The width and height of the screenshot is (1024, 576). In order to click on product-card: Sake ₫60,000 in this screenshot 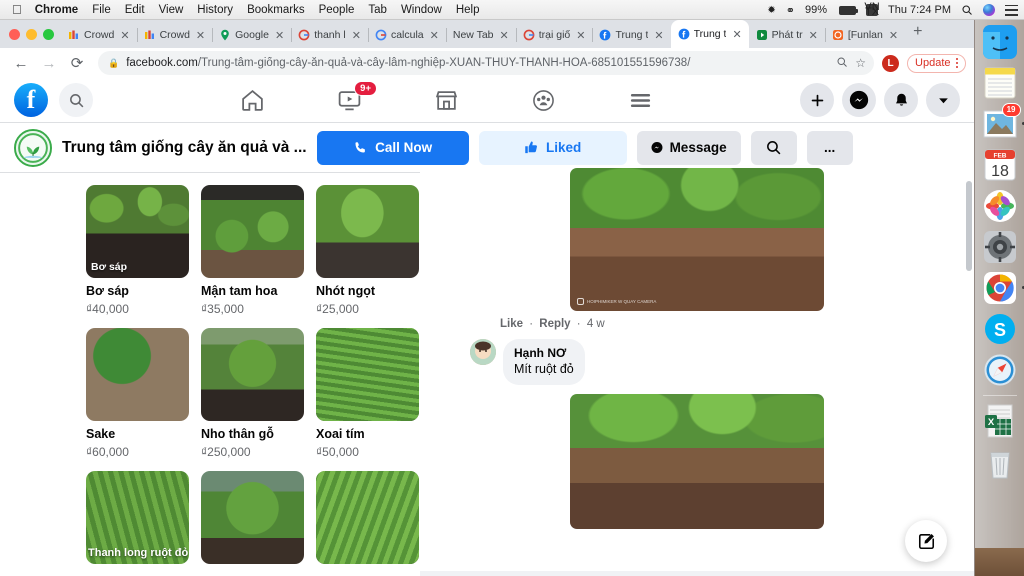, I will do `click(137, 393)`.